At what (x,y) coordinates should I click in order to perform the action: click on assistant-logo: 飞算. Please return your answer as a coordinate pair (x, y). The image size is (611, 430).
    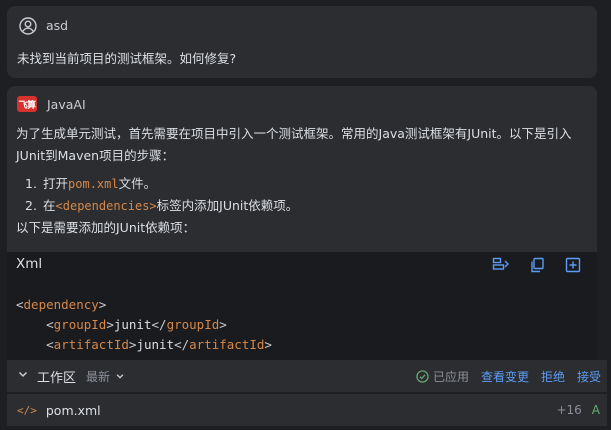
    Looking at the image, I should click on (27, 104).